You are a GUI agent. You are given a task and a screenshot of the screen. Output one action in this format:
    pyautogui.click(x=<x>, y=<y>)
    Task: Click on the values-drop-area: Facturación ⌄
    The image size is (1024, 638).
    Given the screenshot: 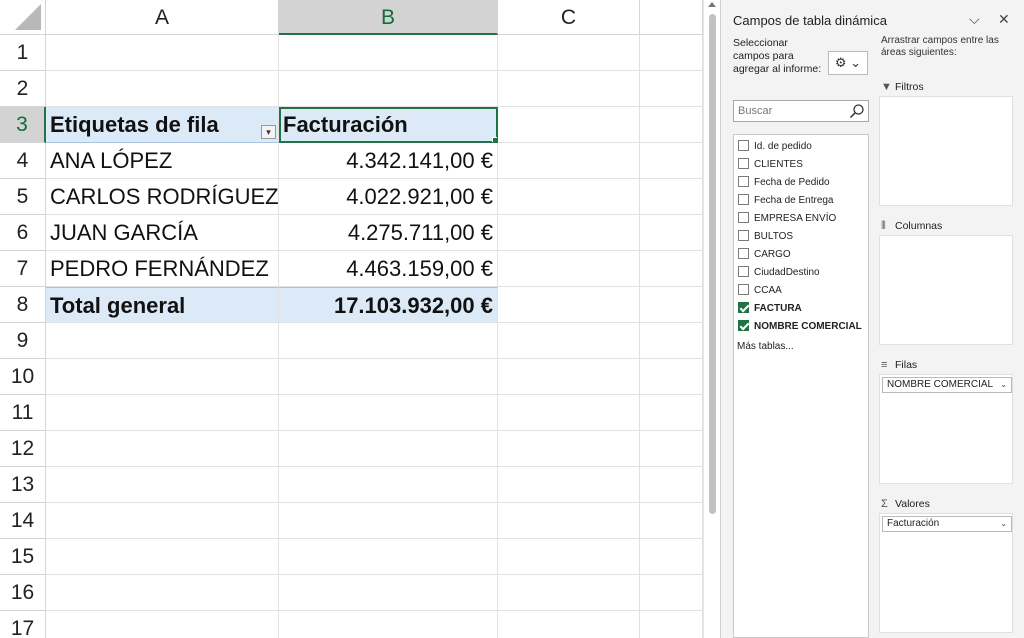 What is the action you would take?
    pyautogui.click(x=946, y=573)
    